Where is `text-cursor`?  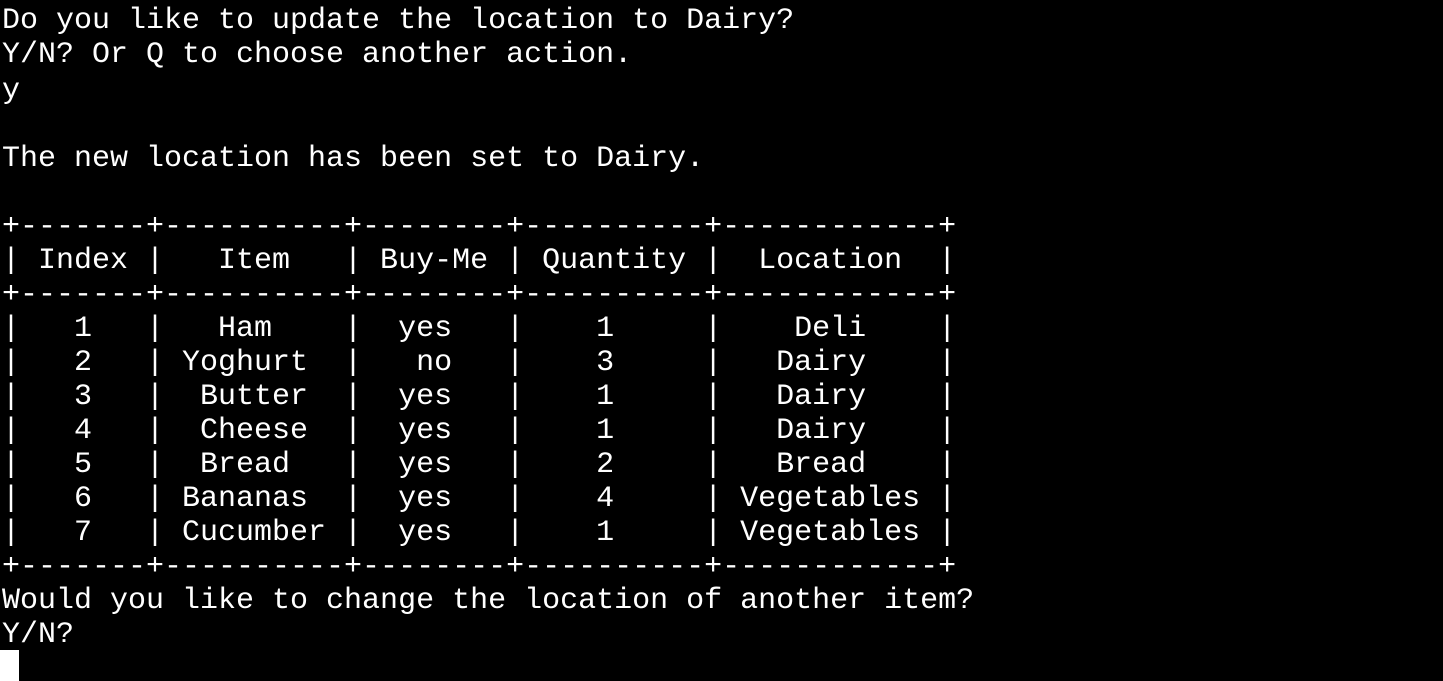
text-cursor is located at coordinates (9, 665).